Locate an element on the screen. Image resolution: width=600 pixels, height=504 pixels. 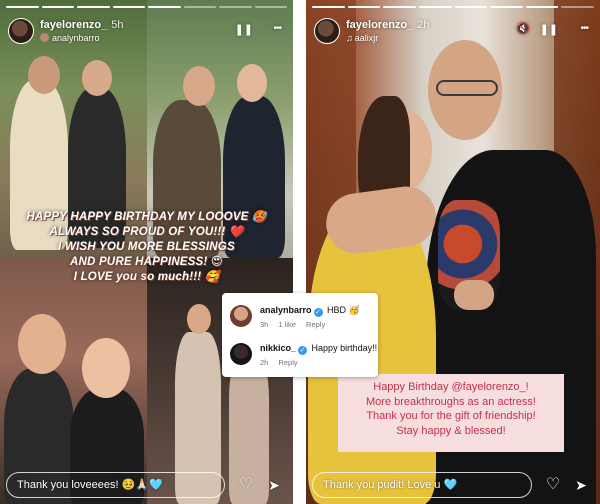
comment-time: 2h is located at coordinates (264, 362).